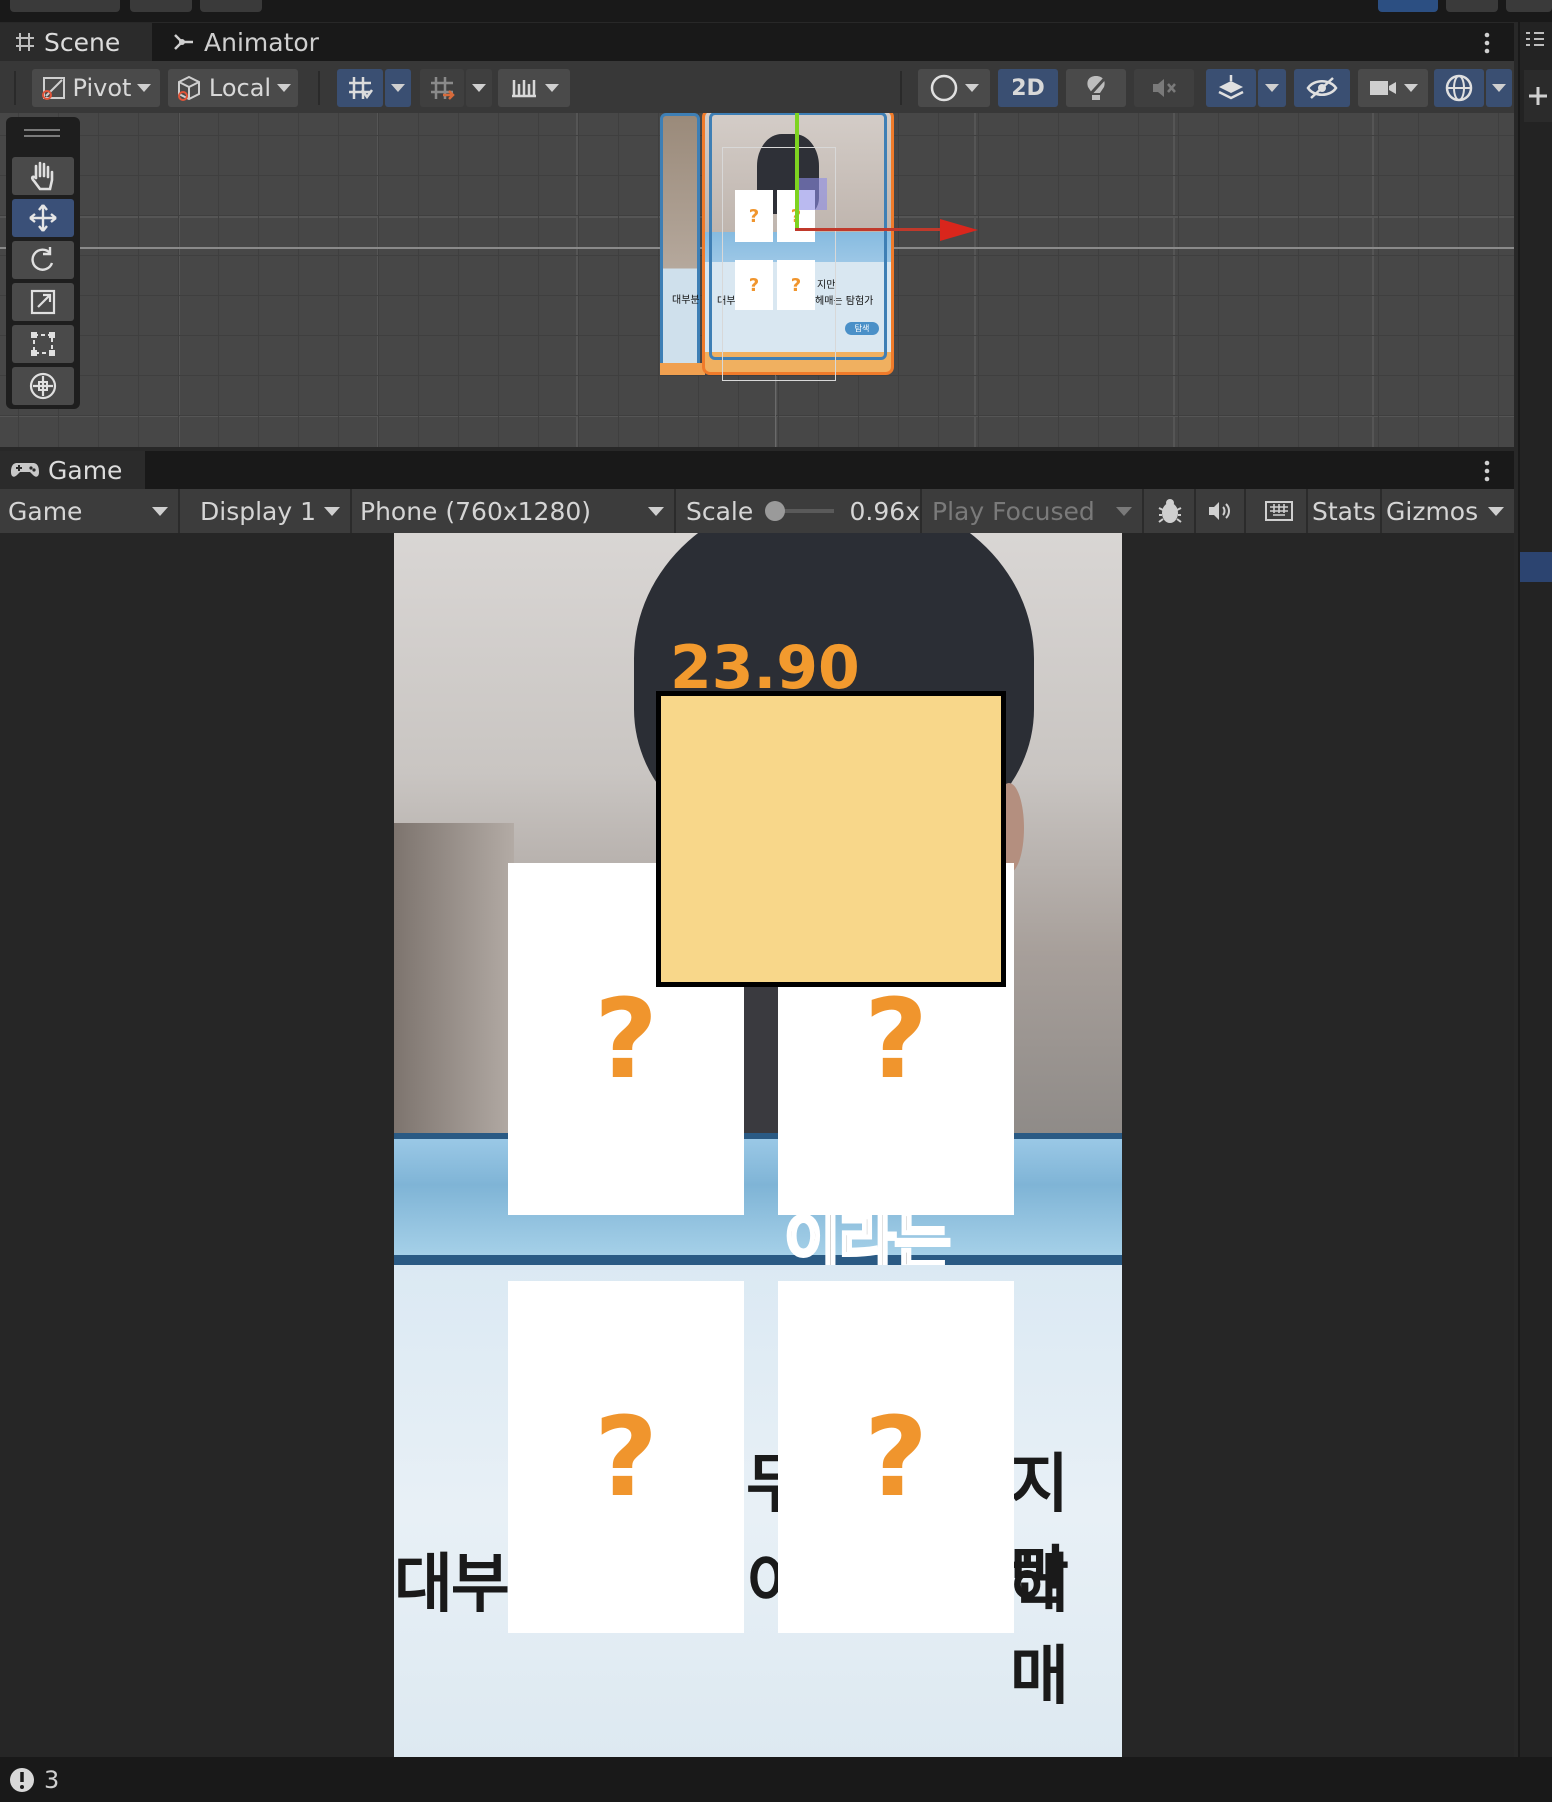  I want to click on top-toolbar-strip, so click(776, 11).